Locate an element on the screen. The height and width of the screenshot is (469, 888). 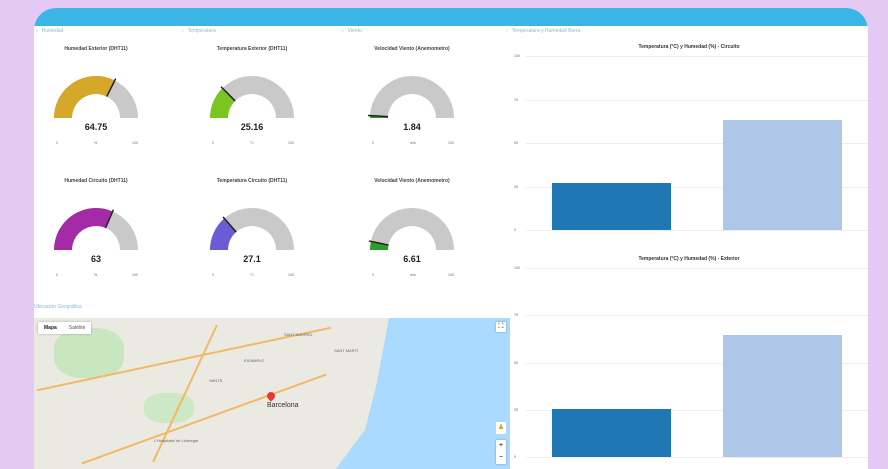
gauge-value: 27.1 is located at coordinates (252, 259).